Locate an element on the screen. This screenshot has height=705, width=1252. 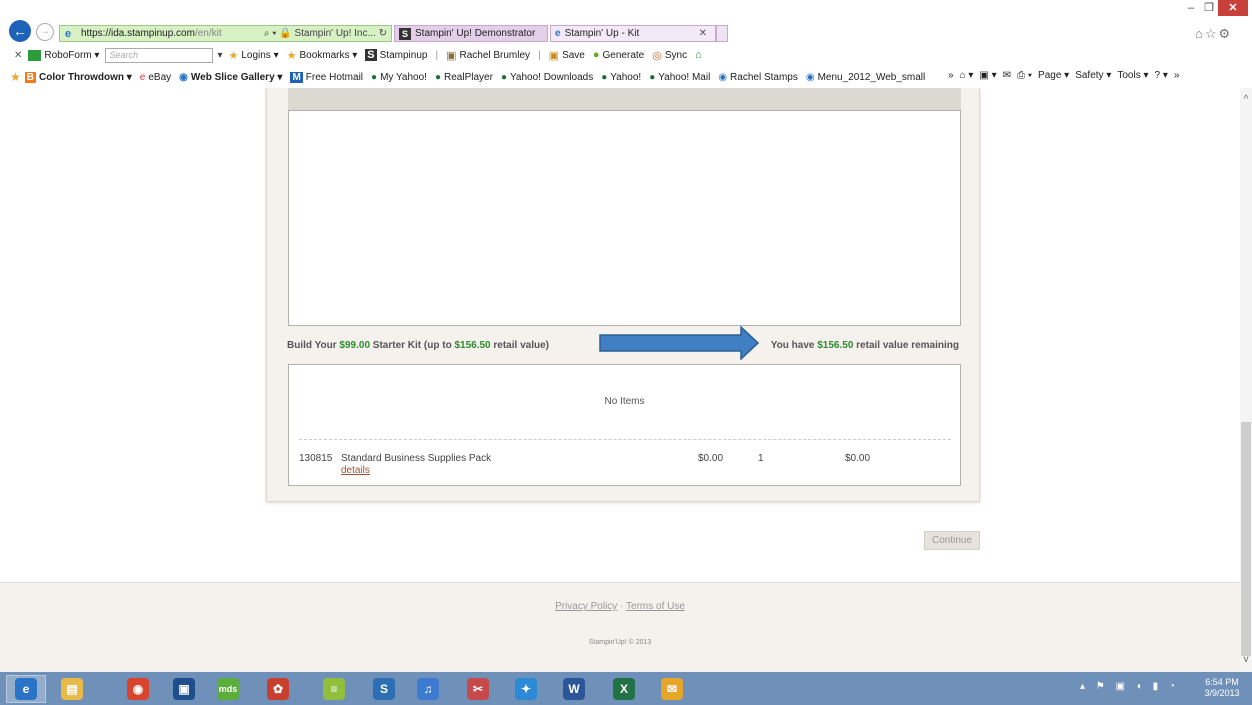
print-menu: ⎙ ▾ is located at coordinates (1024, 75).